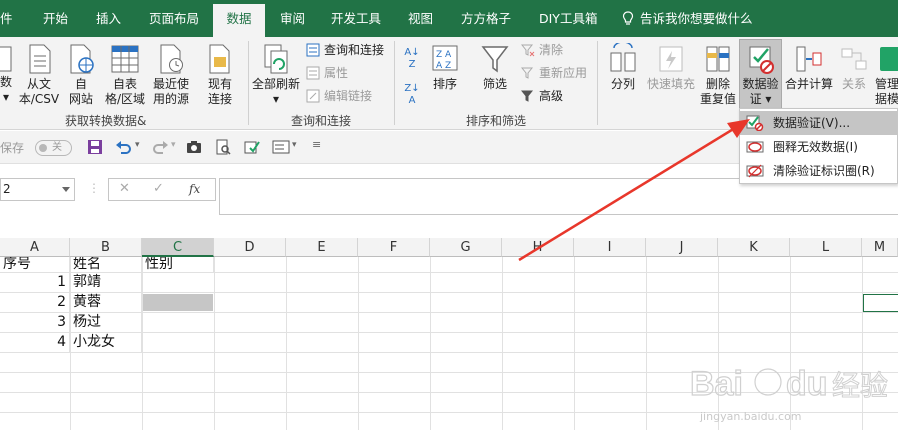  What do you see at coordinates (860, 385) in the screenshot?
I see `svg-text: 经验` at bounding box center [860, 385].